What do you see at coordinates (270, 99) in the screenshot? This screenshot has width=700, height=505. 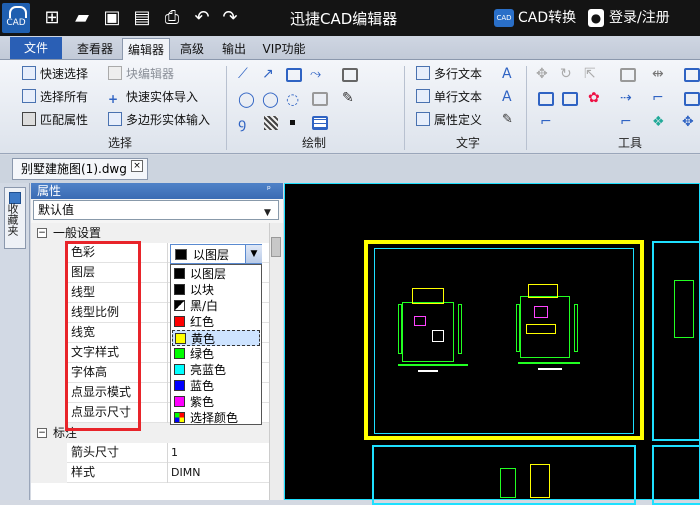 I see `circle-3p-tool-icon: ◯` at bounding box center [270, 99].